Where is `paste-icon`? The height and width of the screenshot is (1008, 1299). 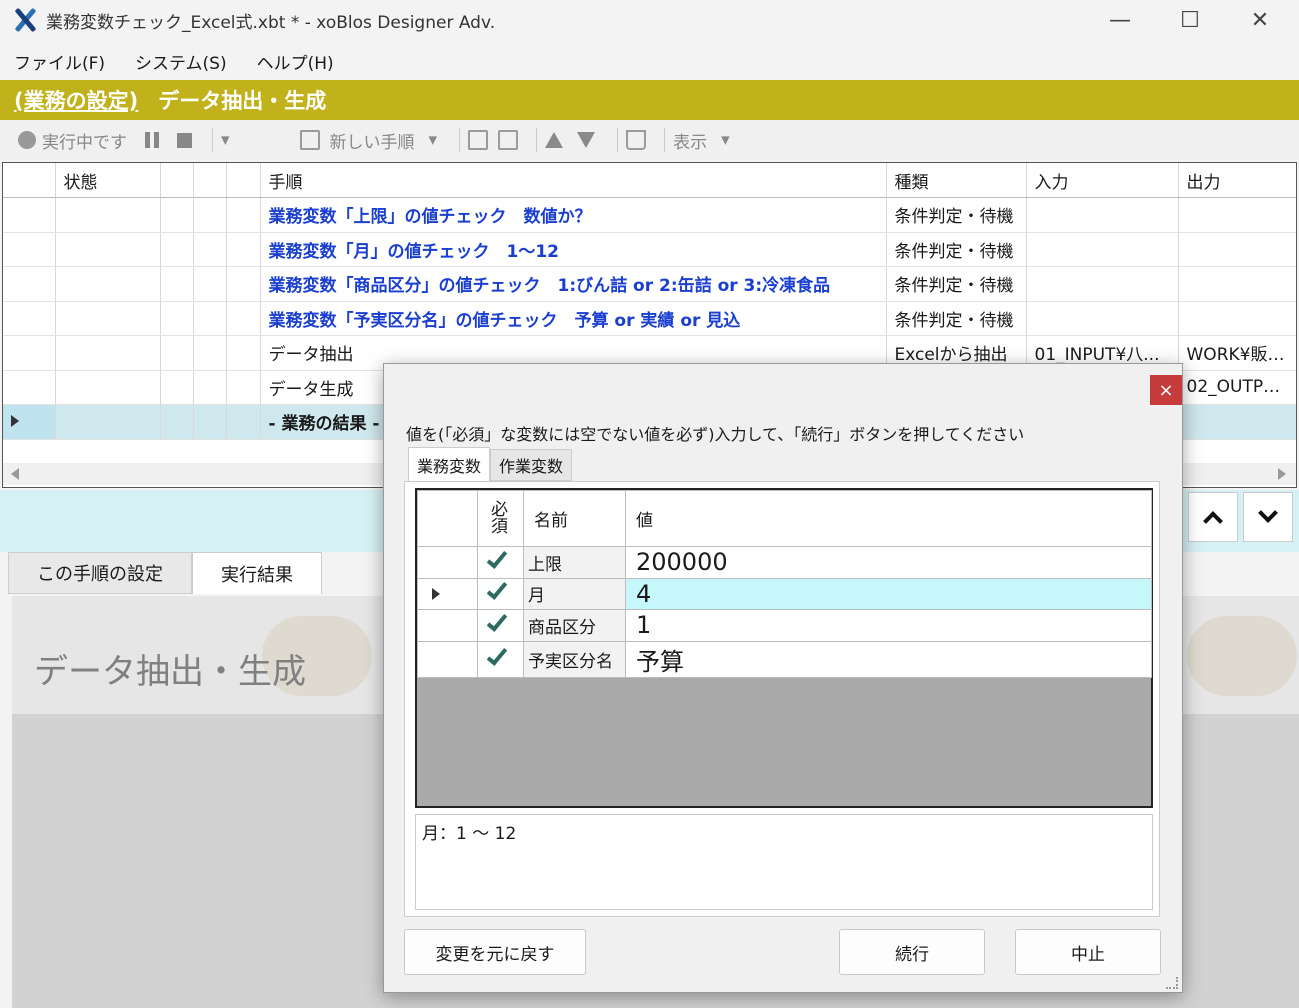 paste-icon is located at coordinates (508, 140).